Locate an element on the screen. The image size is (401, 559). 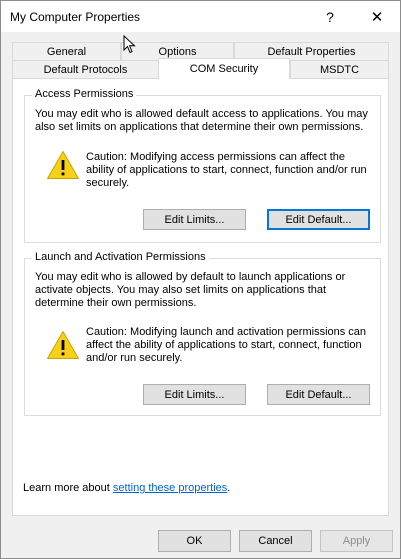
help-button: ? is located at coordinates (330, 16).